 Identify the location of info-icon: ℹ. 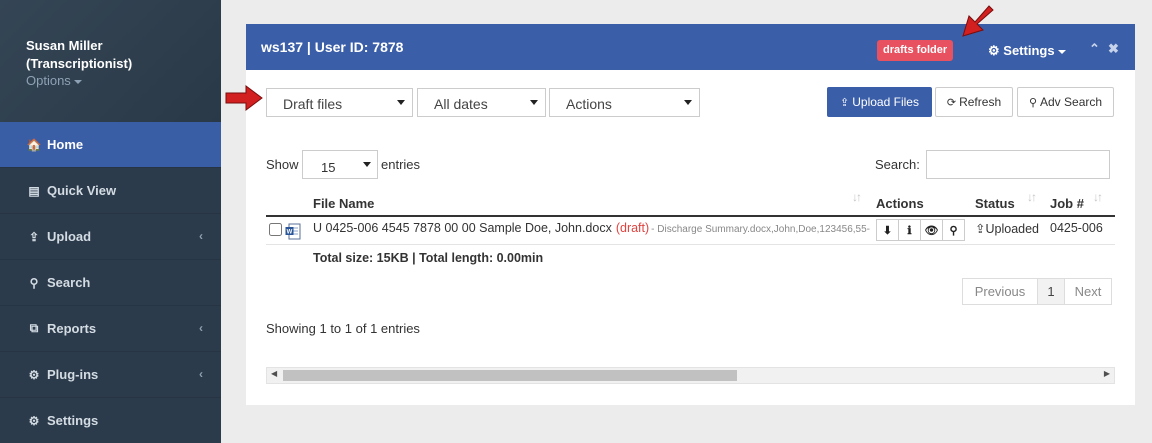
(909, 230).